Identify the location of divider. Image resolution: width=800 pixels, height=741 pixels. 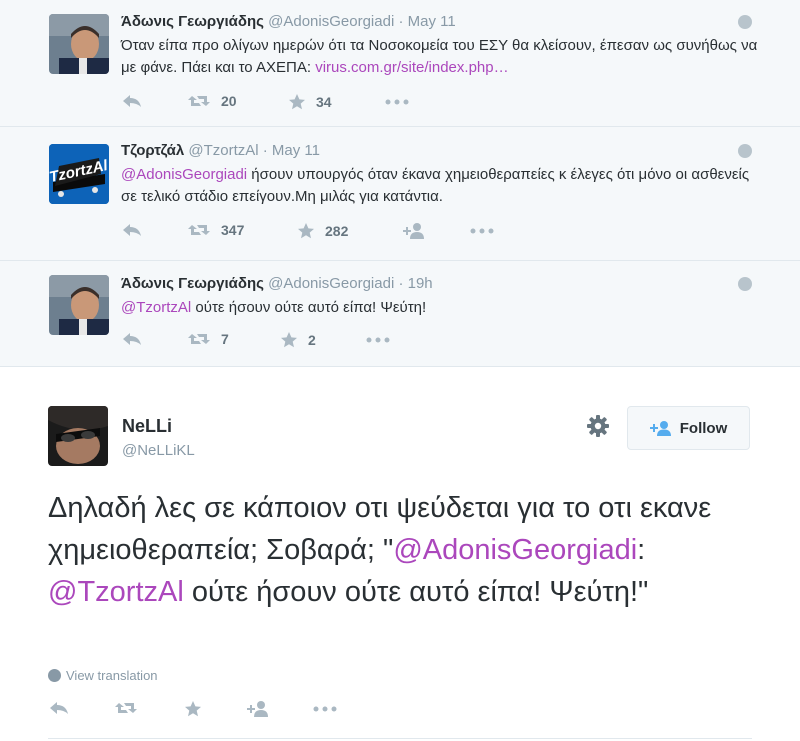
(400, 738).